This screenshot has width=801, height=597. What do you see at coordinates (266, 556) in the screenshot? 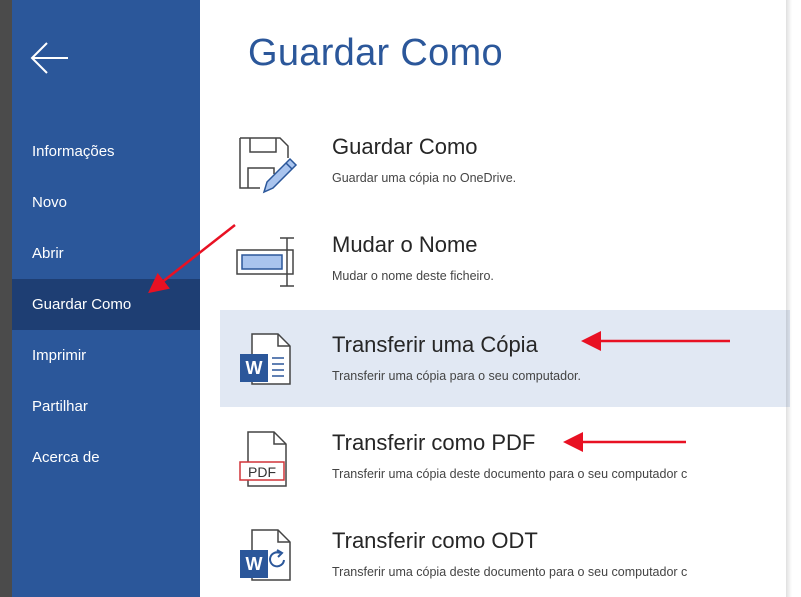
I see `odt-document-icon: W` at bounding box center [266, 556].